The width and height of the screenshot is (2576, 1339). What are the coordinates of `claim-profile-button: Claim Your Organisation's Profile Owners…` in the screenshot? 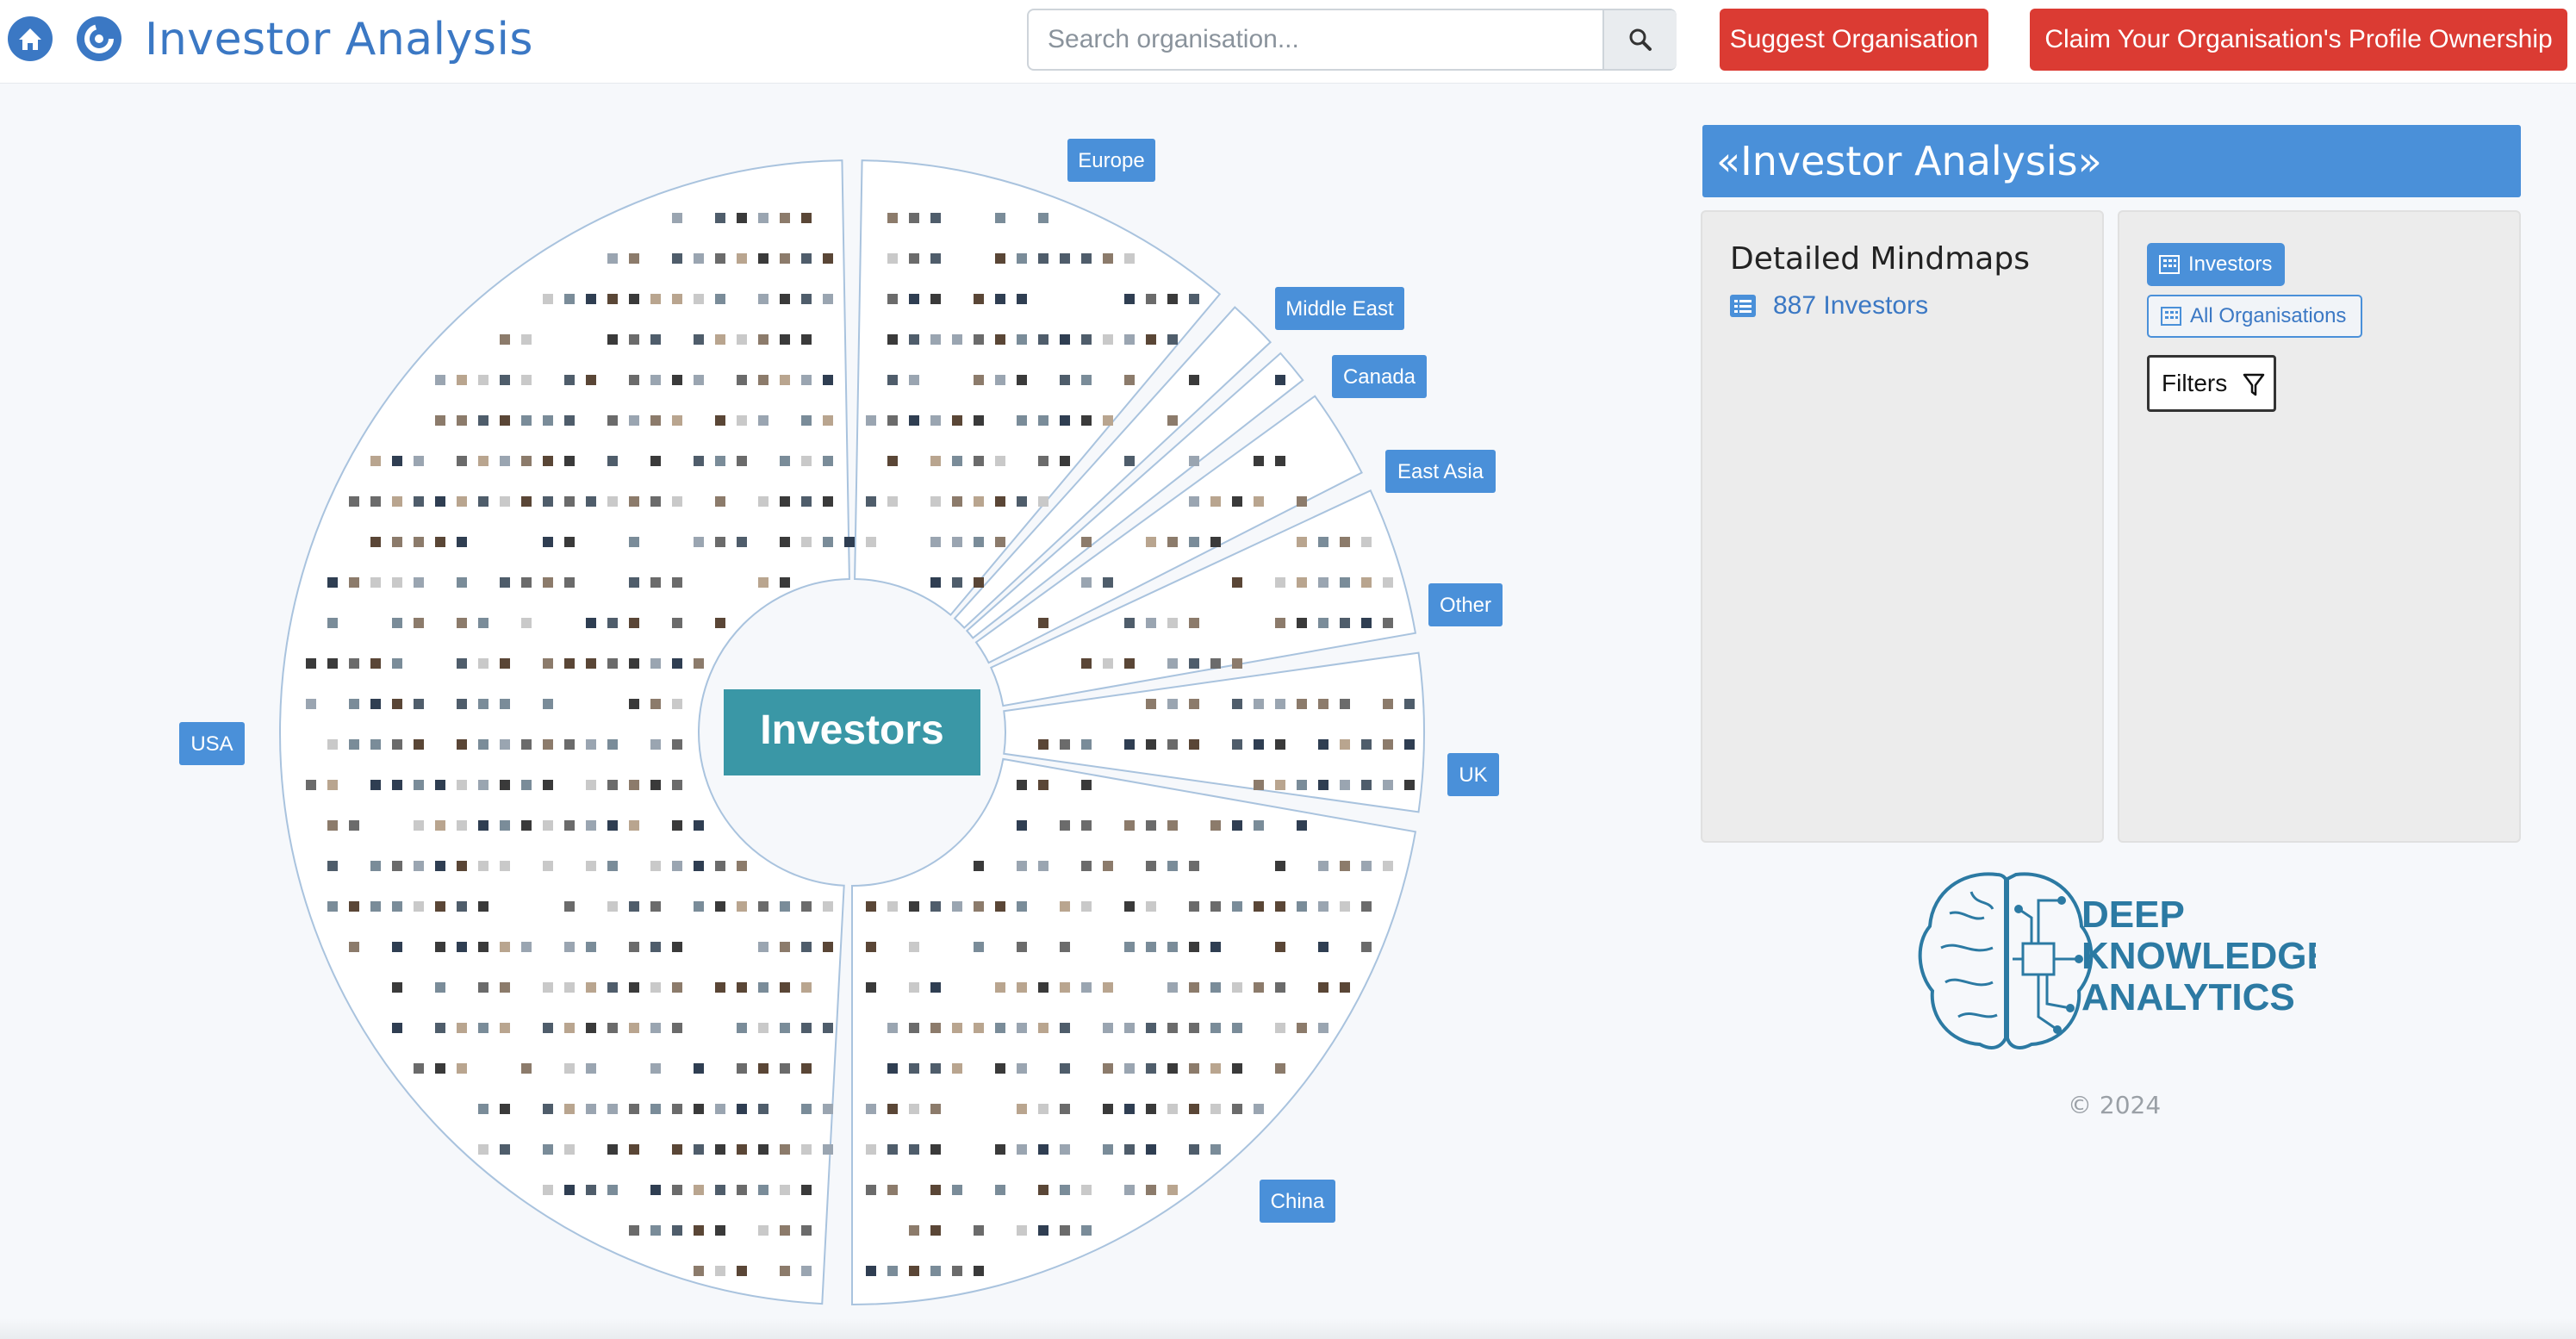 It's located at (2298, 40).